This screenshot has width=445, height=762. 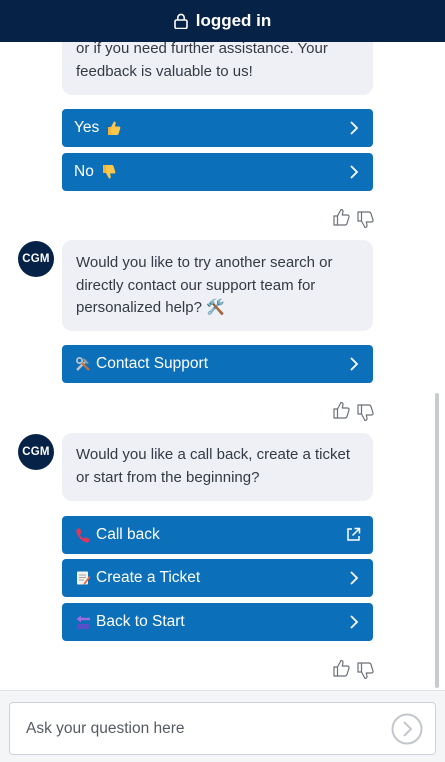 What do you see at coordinates (152, 363) in the screenshot?
I see `contact-support-label: Contact Support` at bounding box center [152, 363].